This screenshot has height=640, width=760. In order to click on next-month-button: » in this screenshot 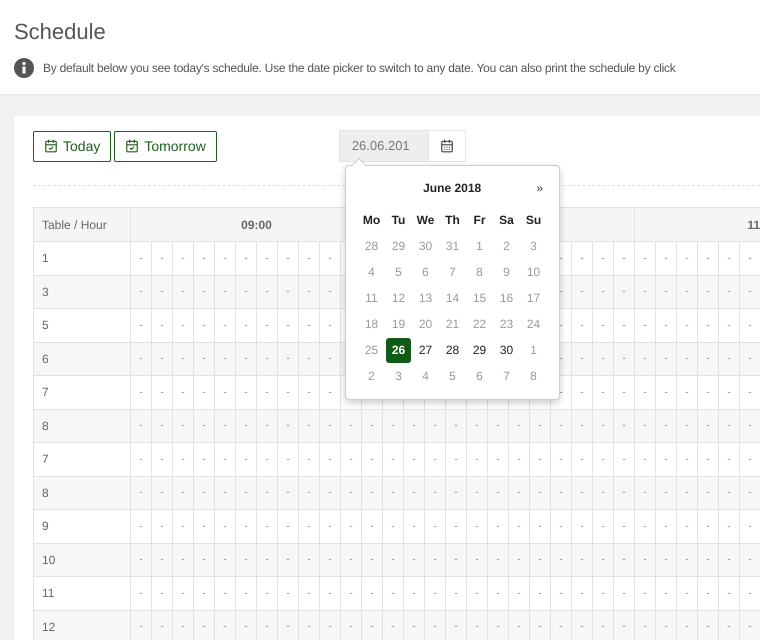, I will do `click(539, 188)`.